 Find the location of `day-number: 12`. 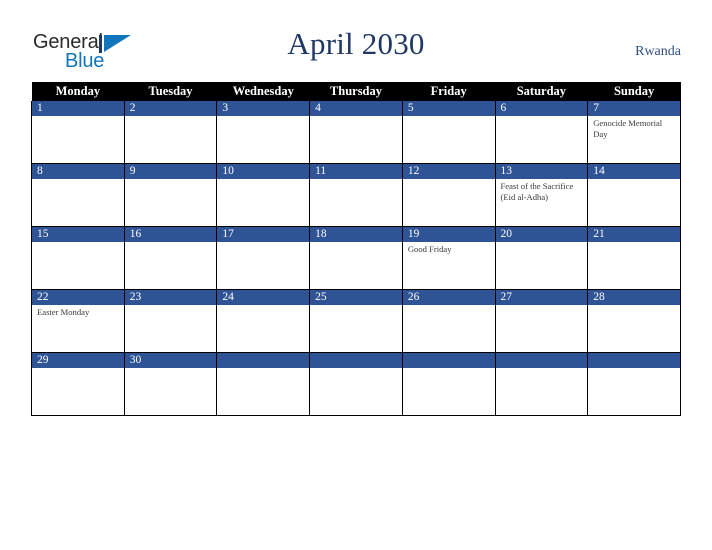

day-number: 12 is located at coordinates (448, 171).